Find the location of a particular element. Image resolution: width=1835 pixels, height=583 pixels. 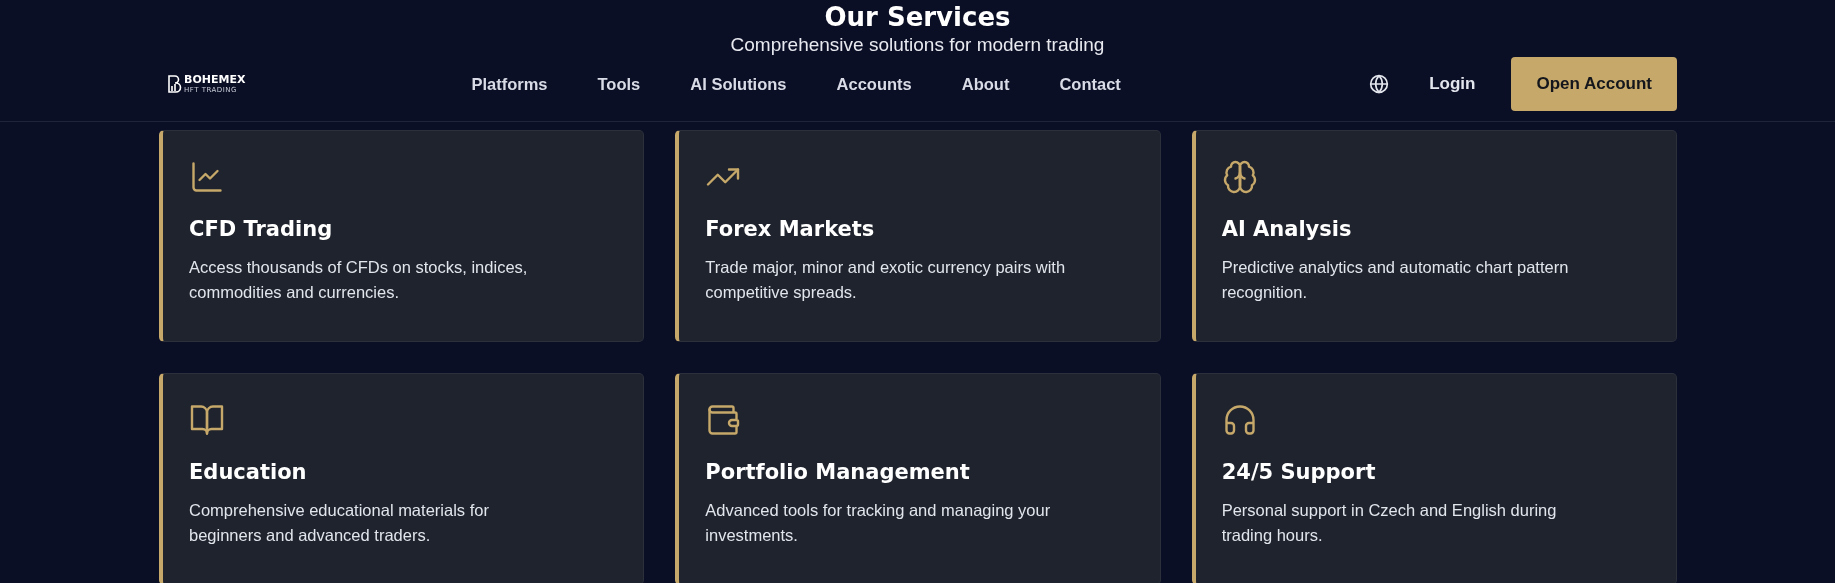

wallet-icon is located at coordinates (723, 420).